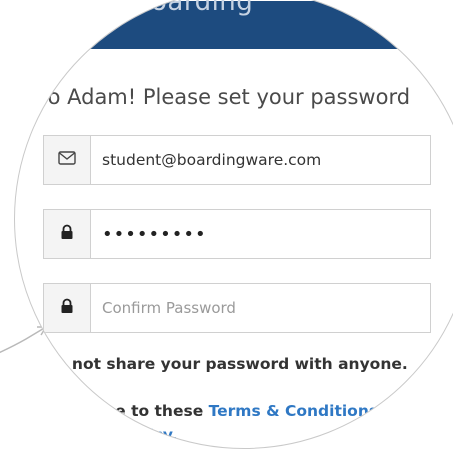 The image size is (453, 455). Describe the element at coordinates (293, 411) in the screenshot. I see `terms-link: Terms & Conditions` at that location.